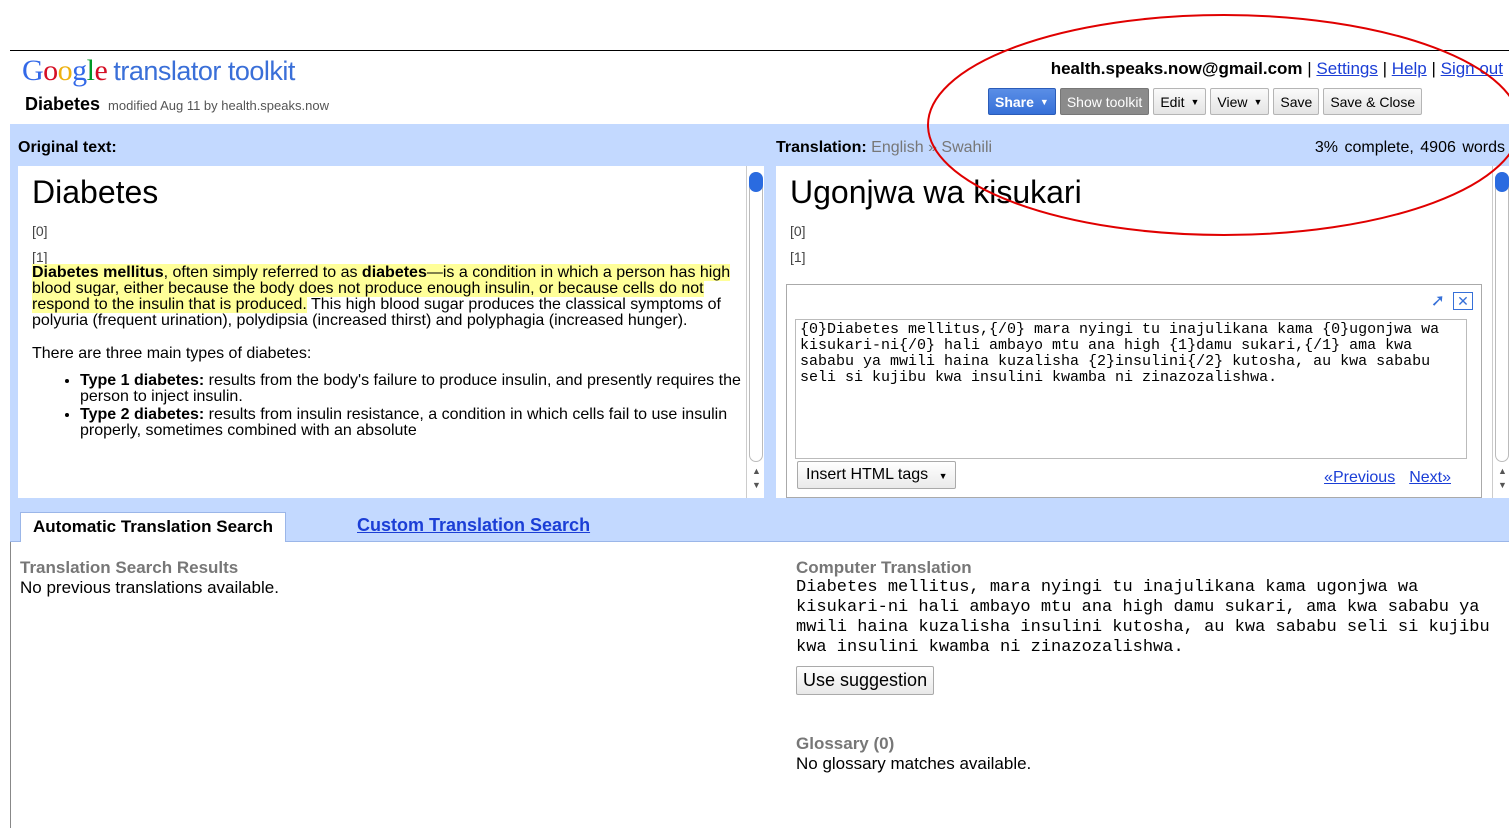 The height and width of the screenshot is (828, 1509). Describe the element at coordinates (129, 567) in the screenshot. I see `section-title: Translation Search Results` at that location.